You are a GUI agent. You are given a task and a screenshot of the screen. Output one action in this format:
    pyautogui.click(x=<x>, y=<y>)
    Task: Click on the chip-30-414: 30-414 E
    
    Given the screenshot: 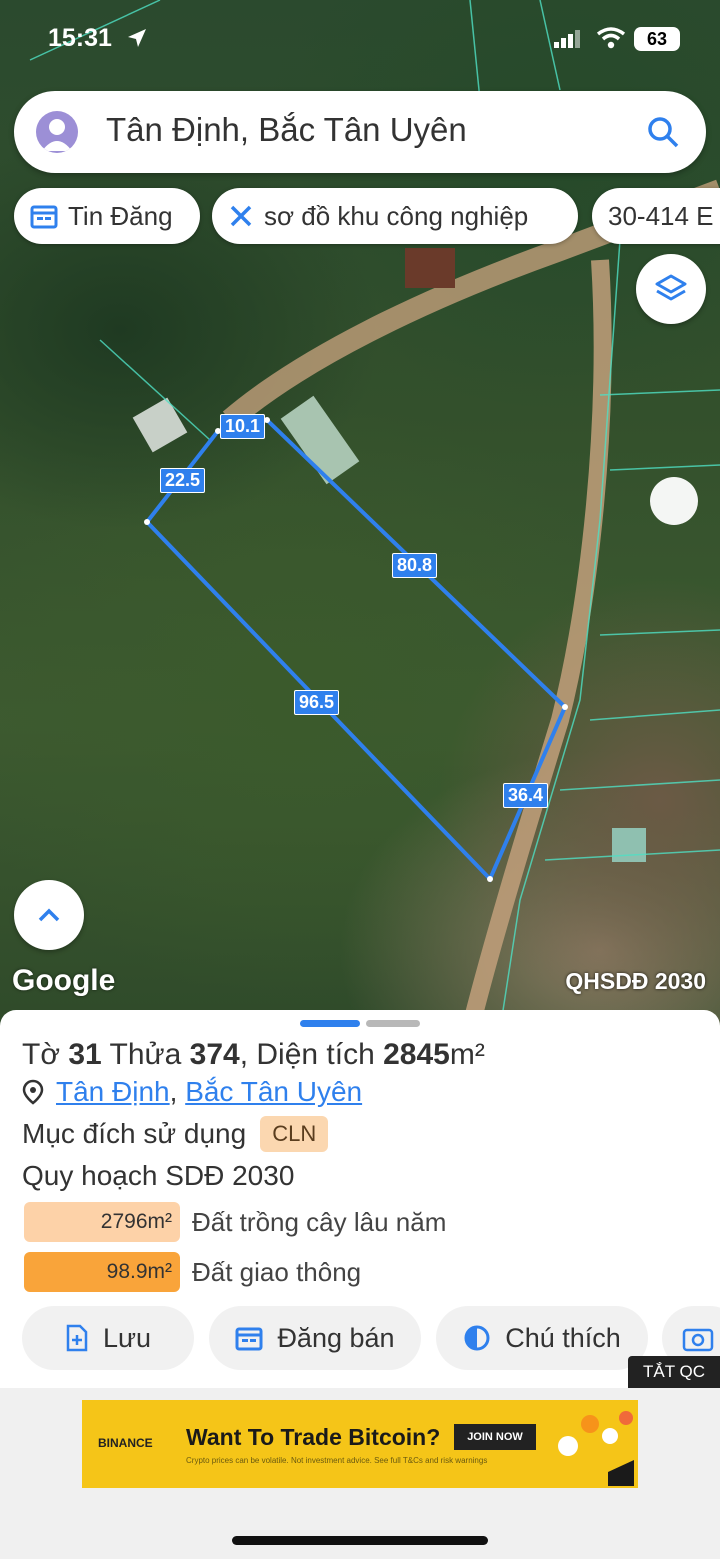 What is the action you would take?
    pyautogui.click(x=656, y=216)
    